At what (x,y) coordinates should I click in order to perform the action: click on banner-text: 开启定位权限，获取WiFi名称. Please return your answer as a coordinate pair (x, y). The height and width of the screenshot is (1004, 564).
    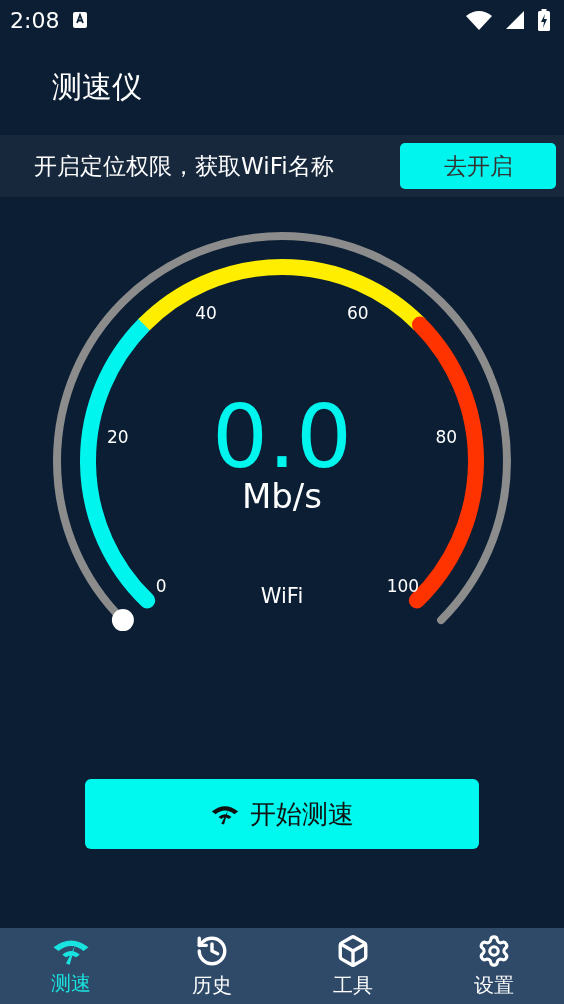
    Looking at the image, I should click on (184, 166).